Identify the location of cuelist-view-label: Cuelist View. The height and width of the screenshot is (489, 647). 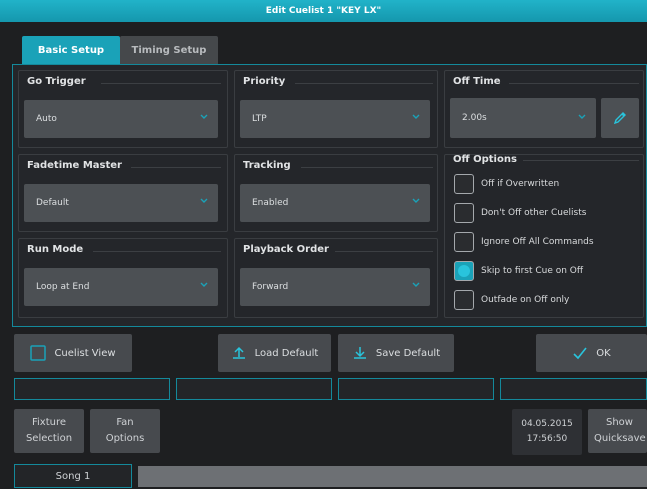
(85, 353).